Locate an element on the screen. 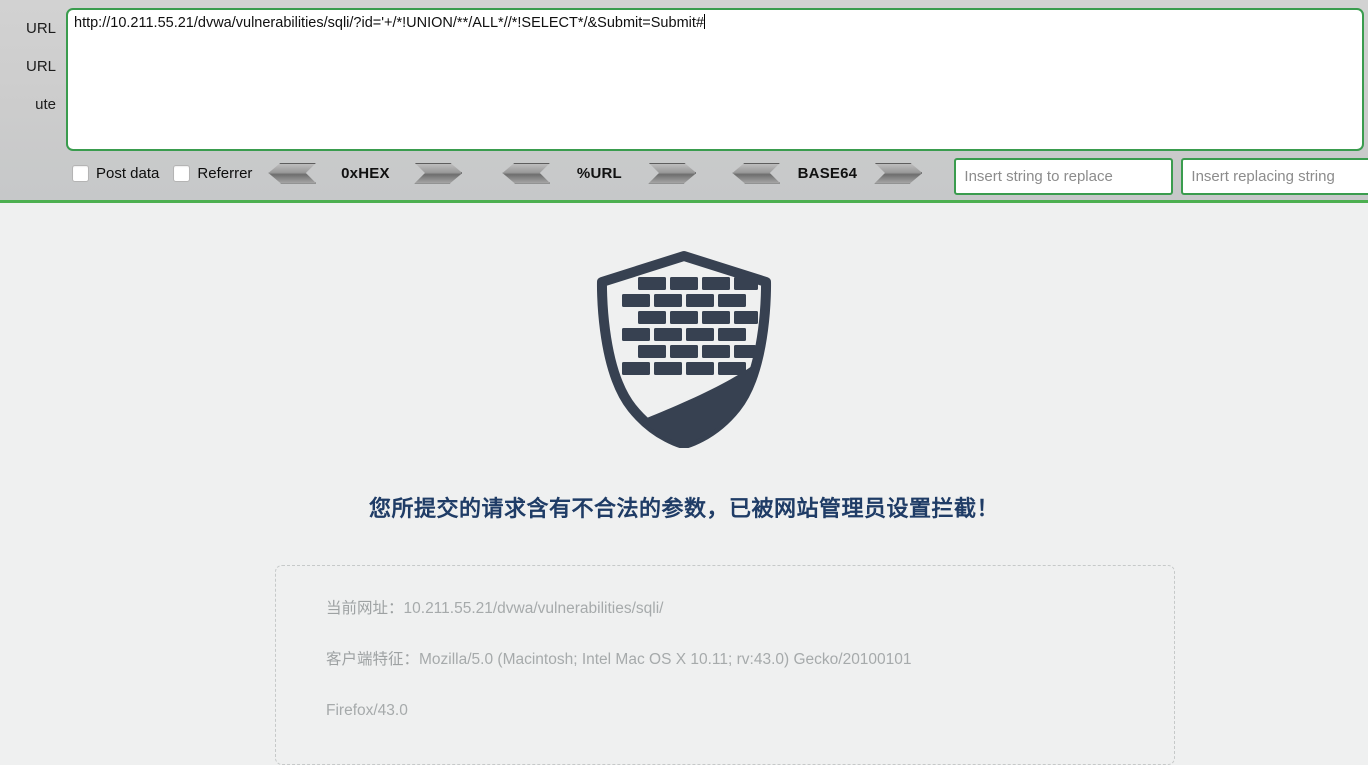 This screenshot has width=1368, height=765. hackbar-control-row: Post data Referrer 0xHEX %URL BASE64 is located at coordinates (684, 180).